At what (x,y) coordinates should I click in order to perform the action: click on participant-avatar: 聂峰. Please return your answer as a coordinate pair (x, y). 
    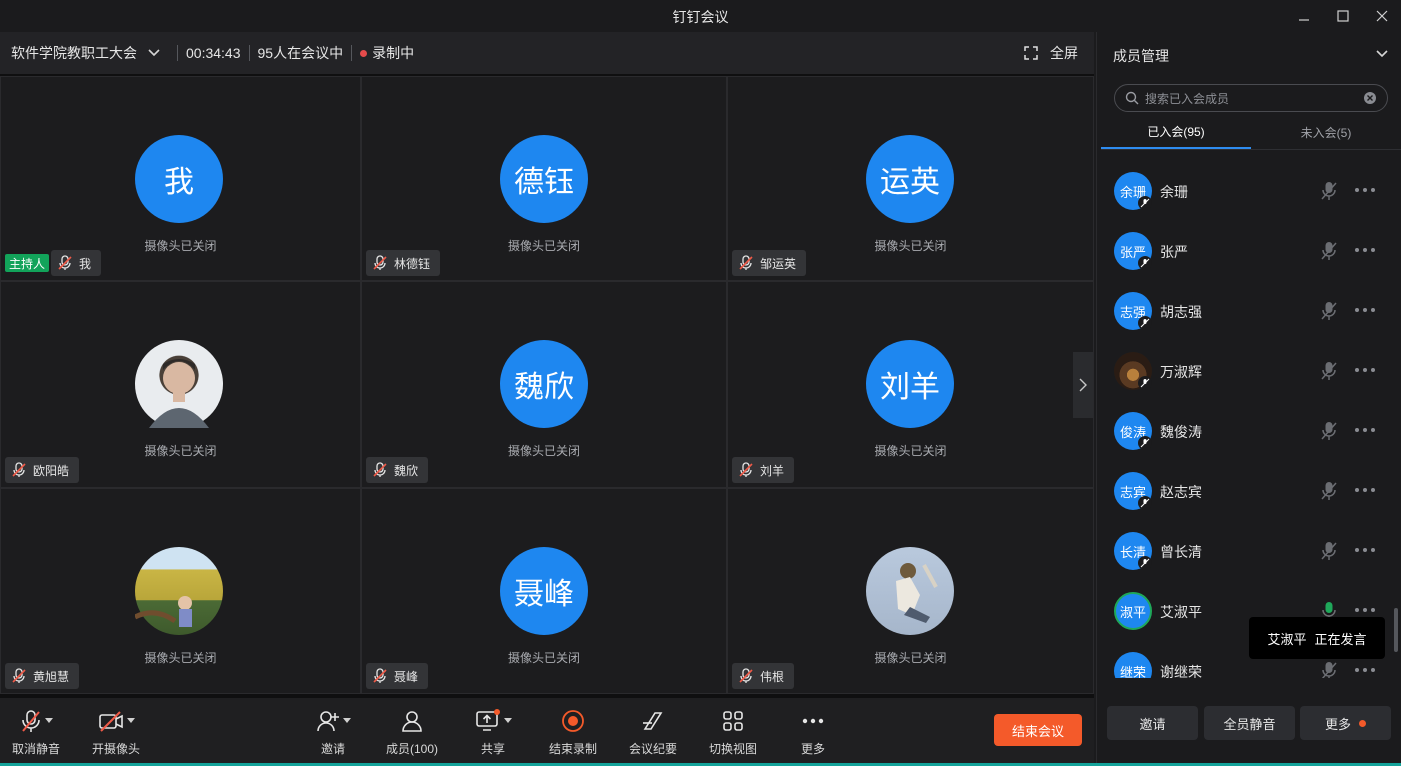
    Looking at the image, I should click on (544, 591).